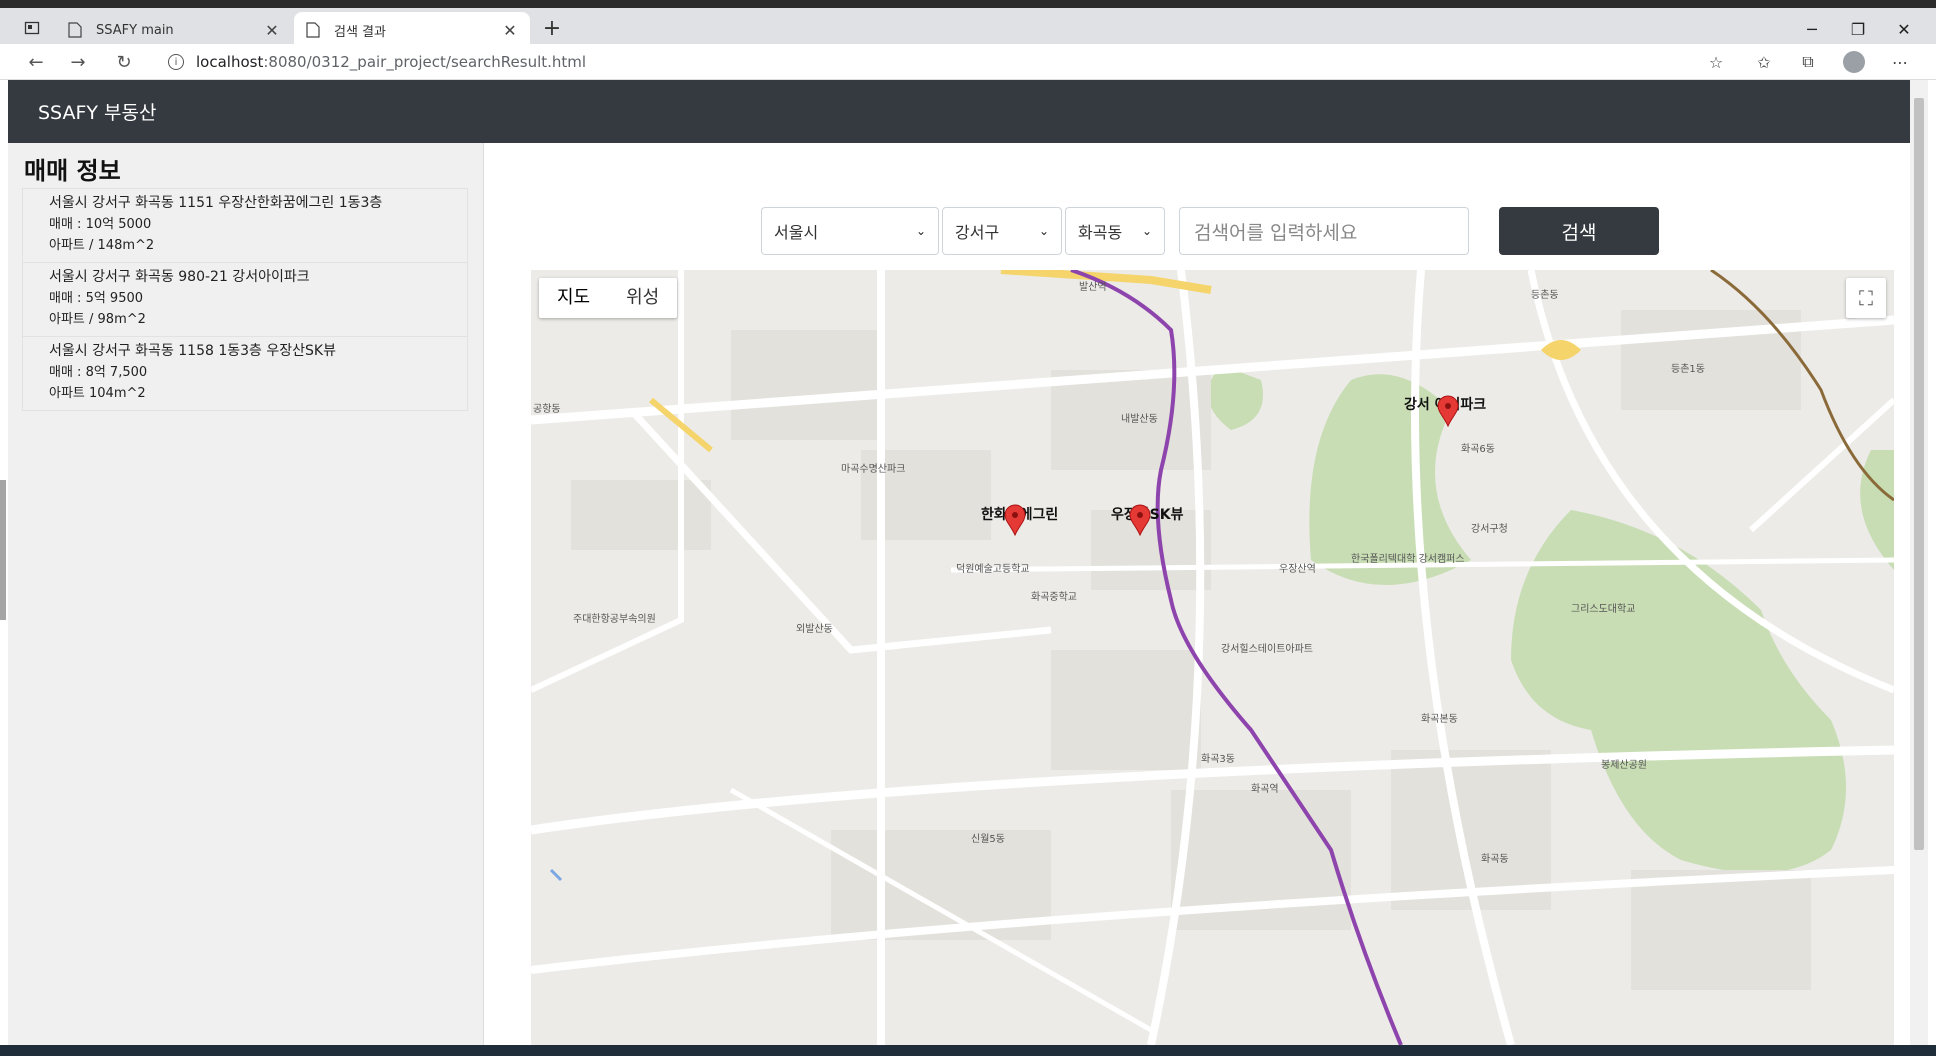  I want to click on minimize-icon: ─, so click(1812, 29).